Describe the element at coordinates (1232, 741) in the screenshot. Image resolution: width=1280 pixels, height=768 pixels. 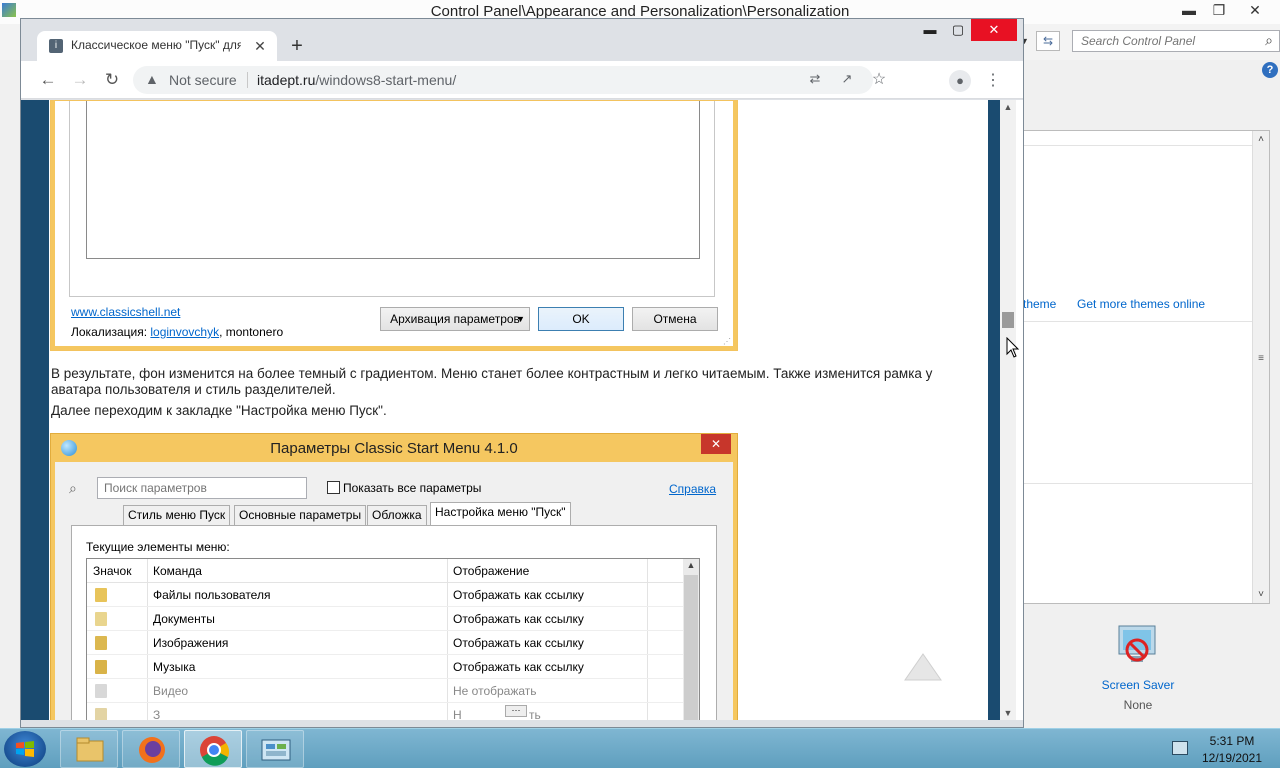
I see `clock-time: 5:31 PM` at that location.